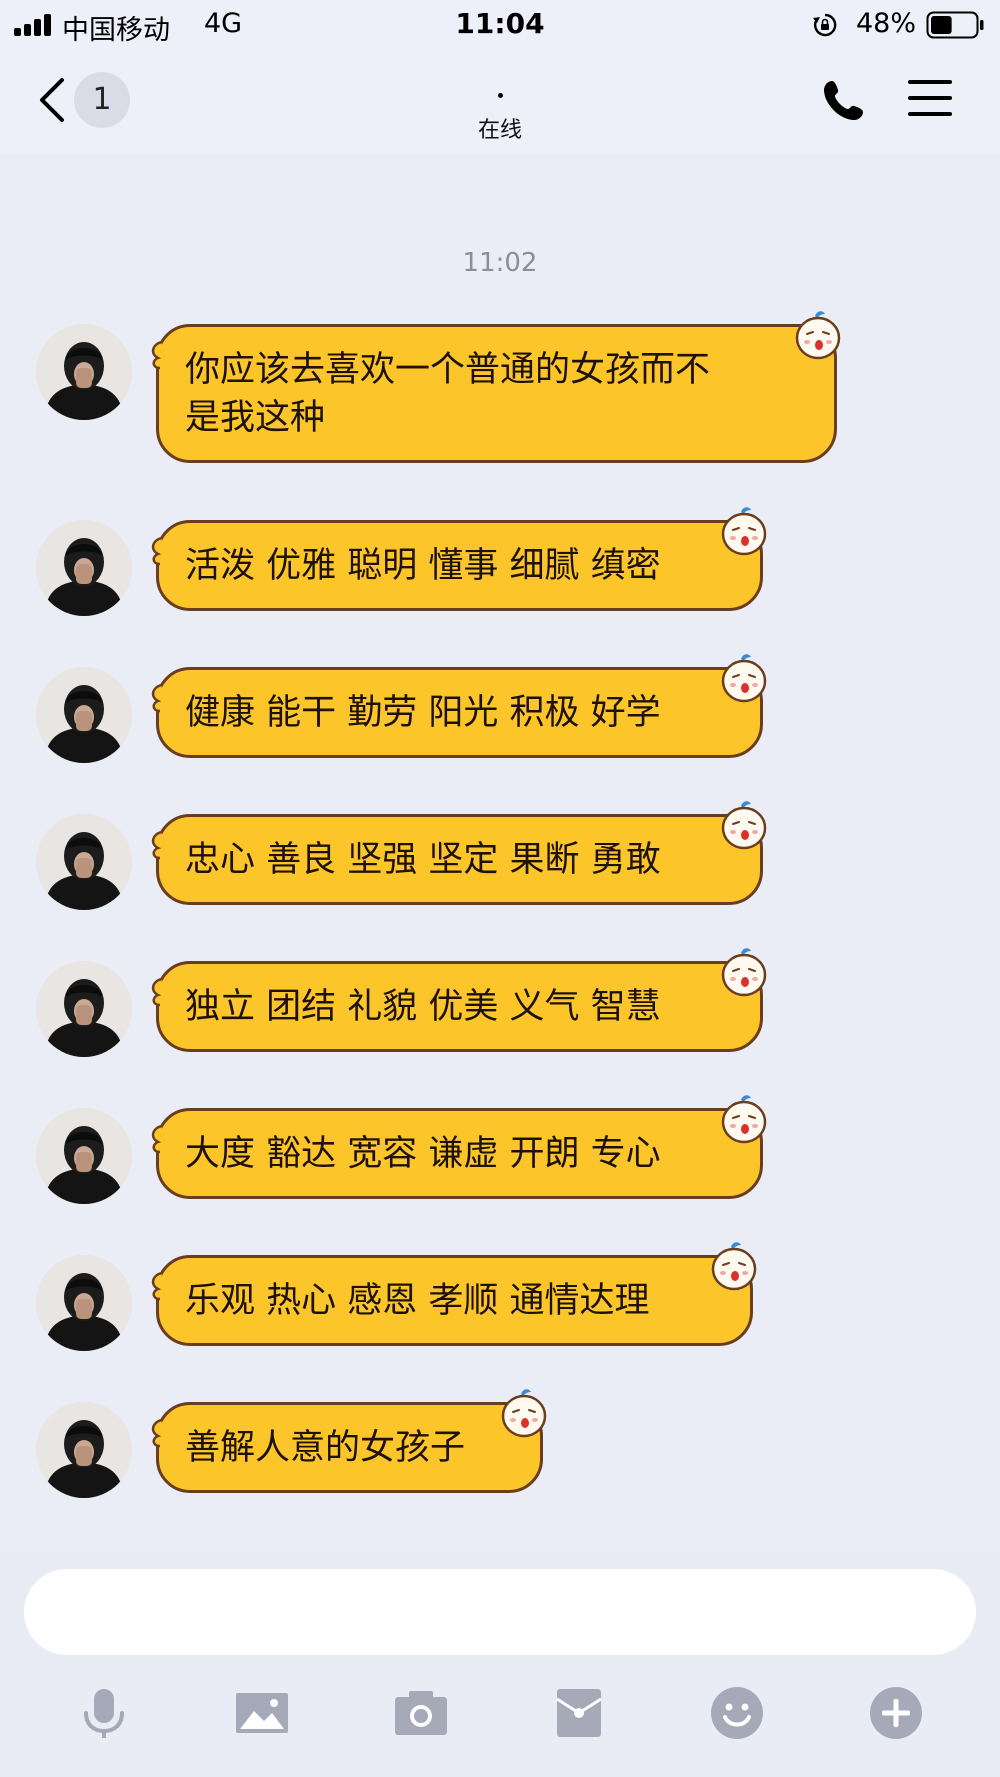 This screenshot has height=1777, width=1000. What do you see at coordinates (955, 25) in the screenshot?
I see `battery-icon` at bounding box center [955, 25].